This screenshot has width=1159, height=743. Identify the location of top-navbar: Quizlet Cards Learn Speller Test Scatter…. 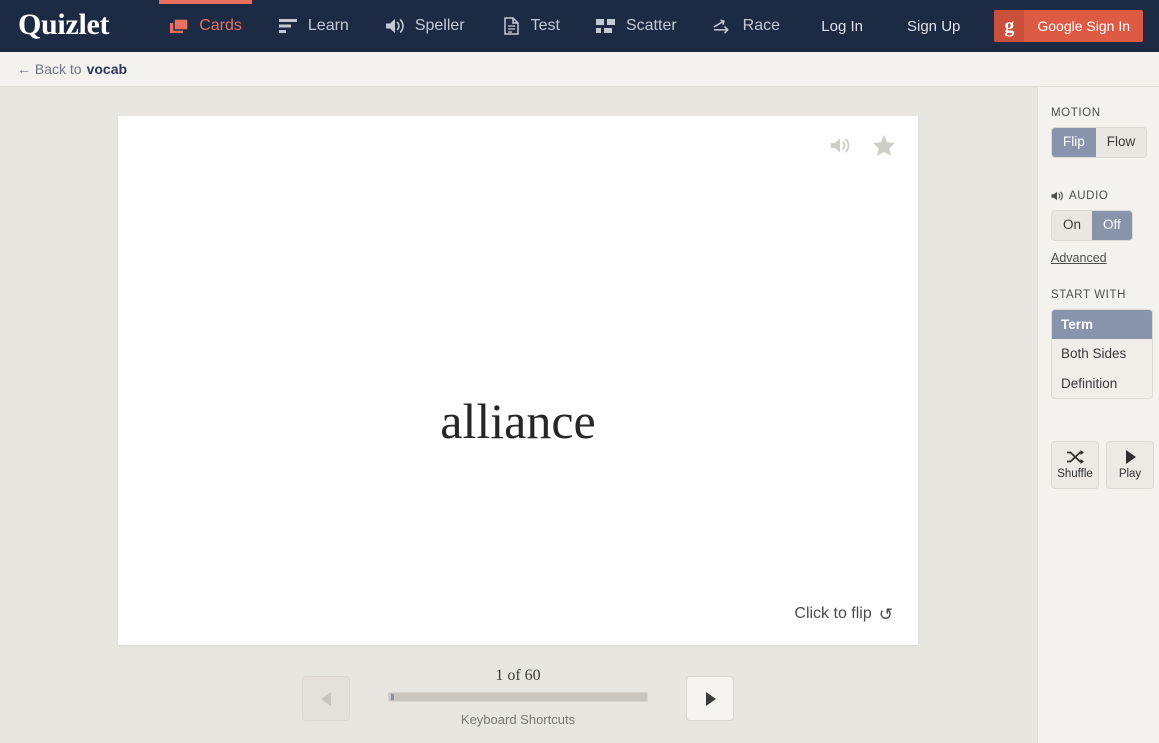
(579, 26).